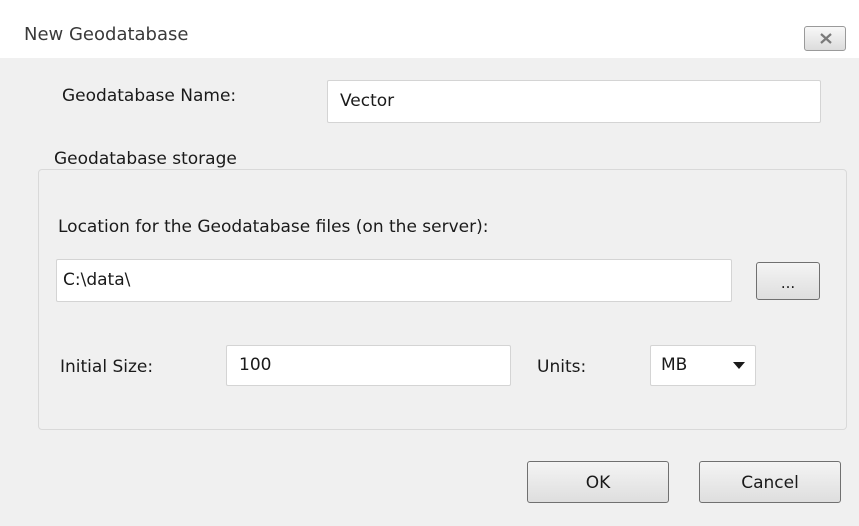 The height and width of the screenshot is (526, 859). I want to click on geodatabase-name-label: Geodatabase Name:, so click(149, 96).